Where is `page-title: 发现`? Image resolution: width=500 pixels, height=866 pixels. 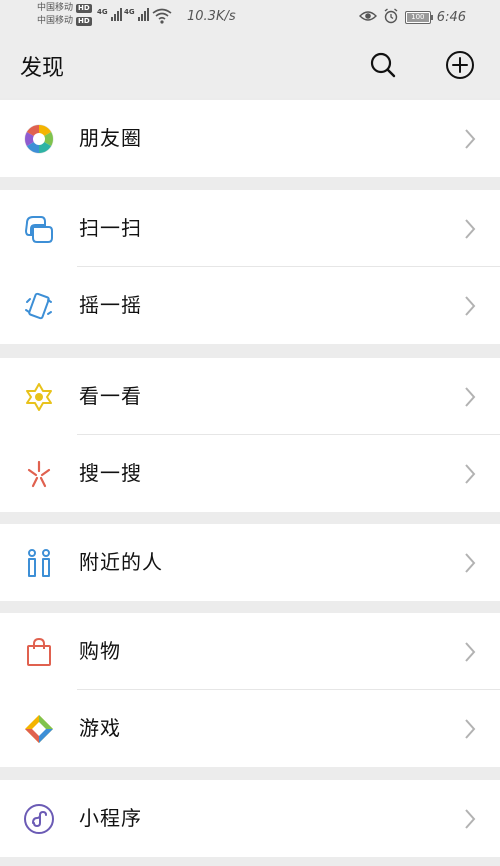
page-title: 发现 is located at coordinates (42, 68).